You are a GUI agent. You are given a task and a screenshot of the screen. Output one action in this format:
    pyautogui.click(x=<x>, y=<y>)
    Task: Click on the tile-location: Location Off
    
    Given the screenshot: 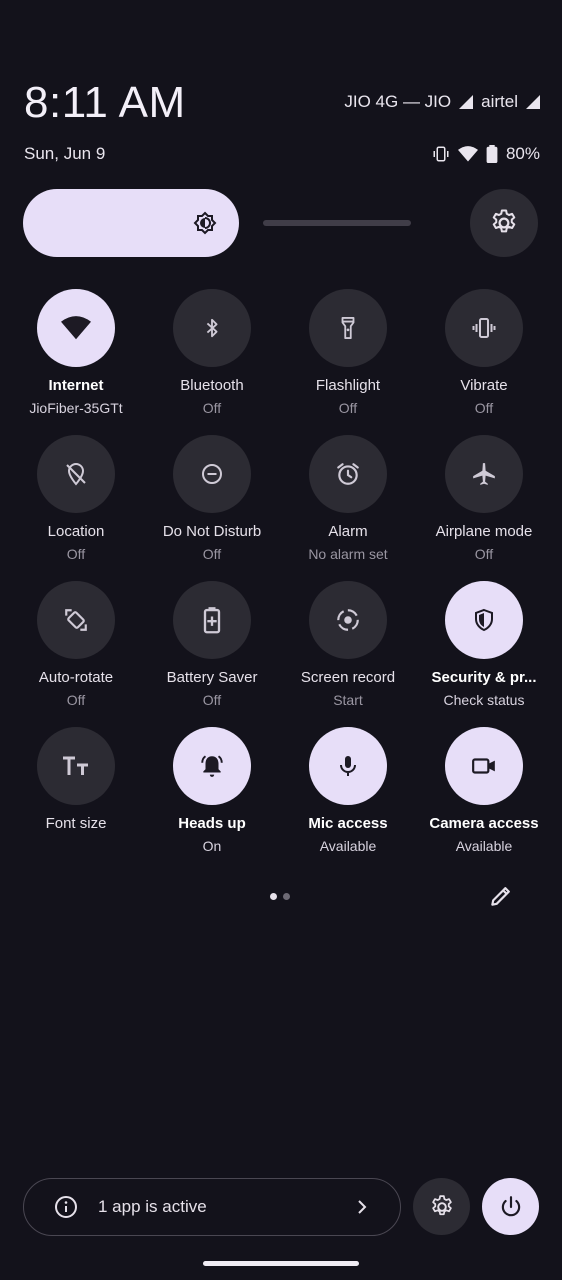 What is the action you would take?
    pyautogui.click(x=76, y=498)
    